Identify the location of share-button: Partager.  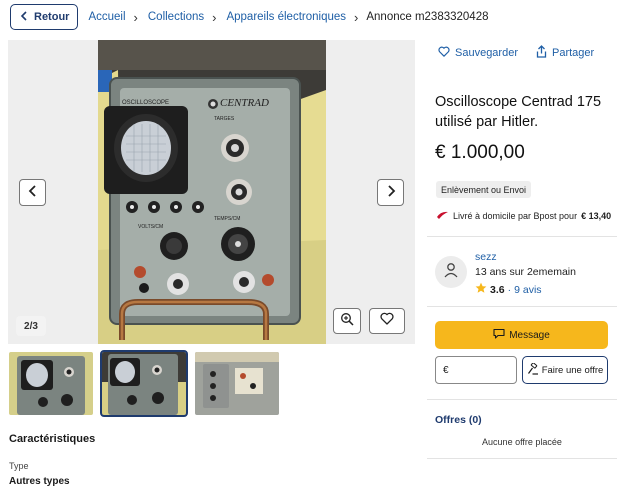
(565, 53).